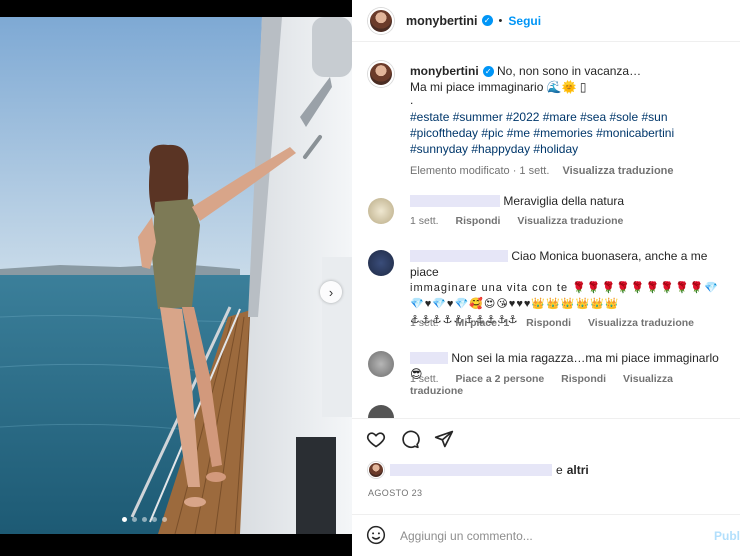 Image resolution: width=740 pixels, height=556 pixels. I want to click on caption-translate-link: Visualizza traduzione, so click(617, 171).